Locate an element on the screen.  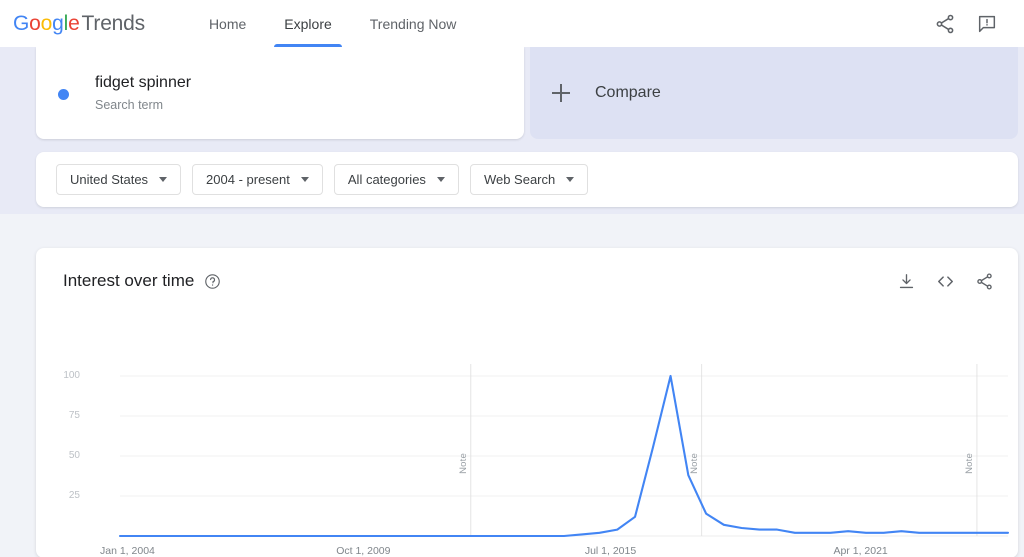
nav-item-home: Home is located at coordinates (227, 23).